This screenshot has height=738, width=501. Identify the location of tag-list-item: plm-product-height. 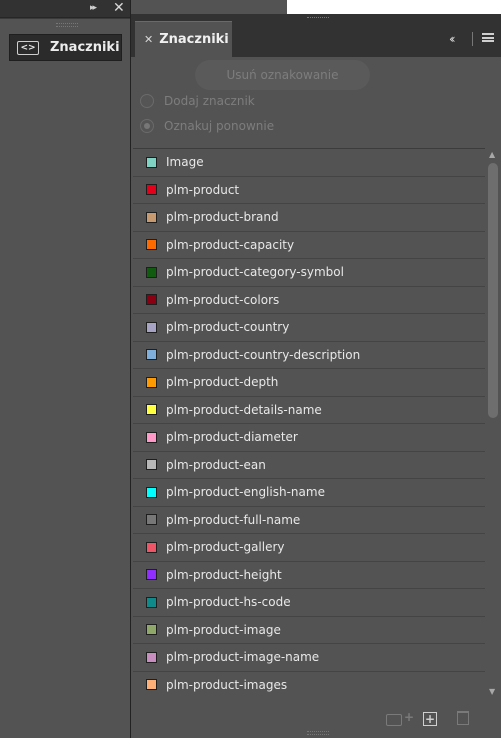
(309, 575).